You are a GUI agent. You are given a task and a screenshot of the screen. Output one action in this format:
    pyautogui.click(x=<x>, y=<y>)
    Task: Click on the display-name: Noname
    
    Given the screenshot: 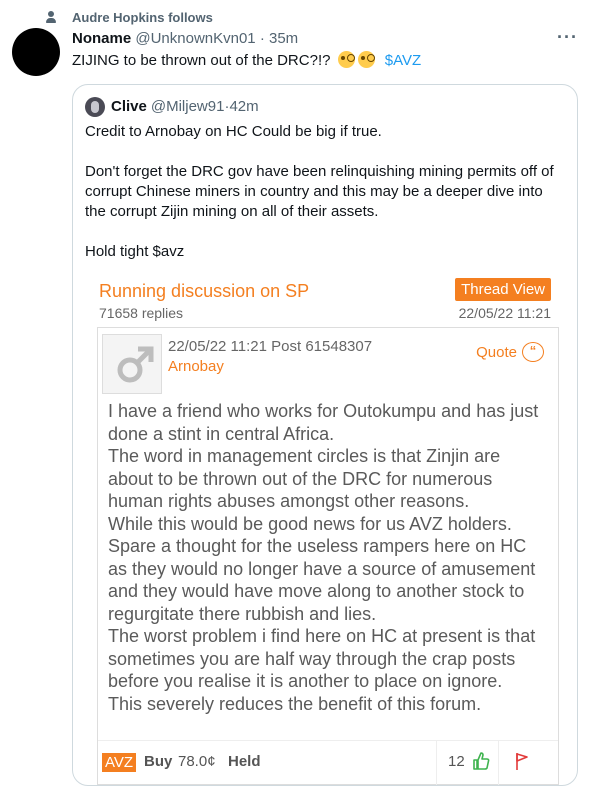 What is the action you would take?
    pyautogui.click(x=101, y=38)
    